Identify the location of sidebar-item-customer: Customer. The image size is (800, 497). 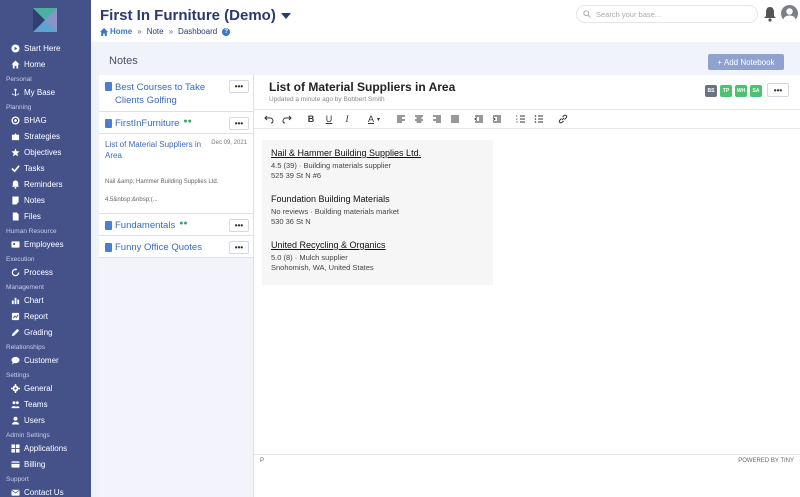
(45, 360).